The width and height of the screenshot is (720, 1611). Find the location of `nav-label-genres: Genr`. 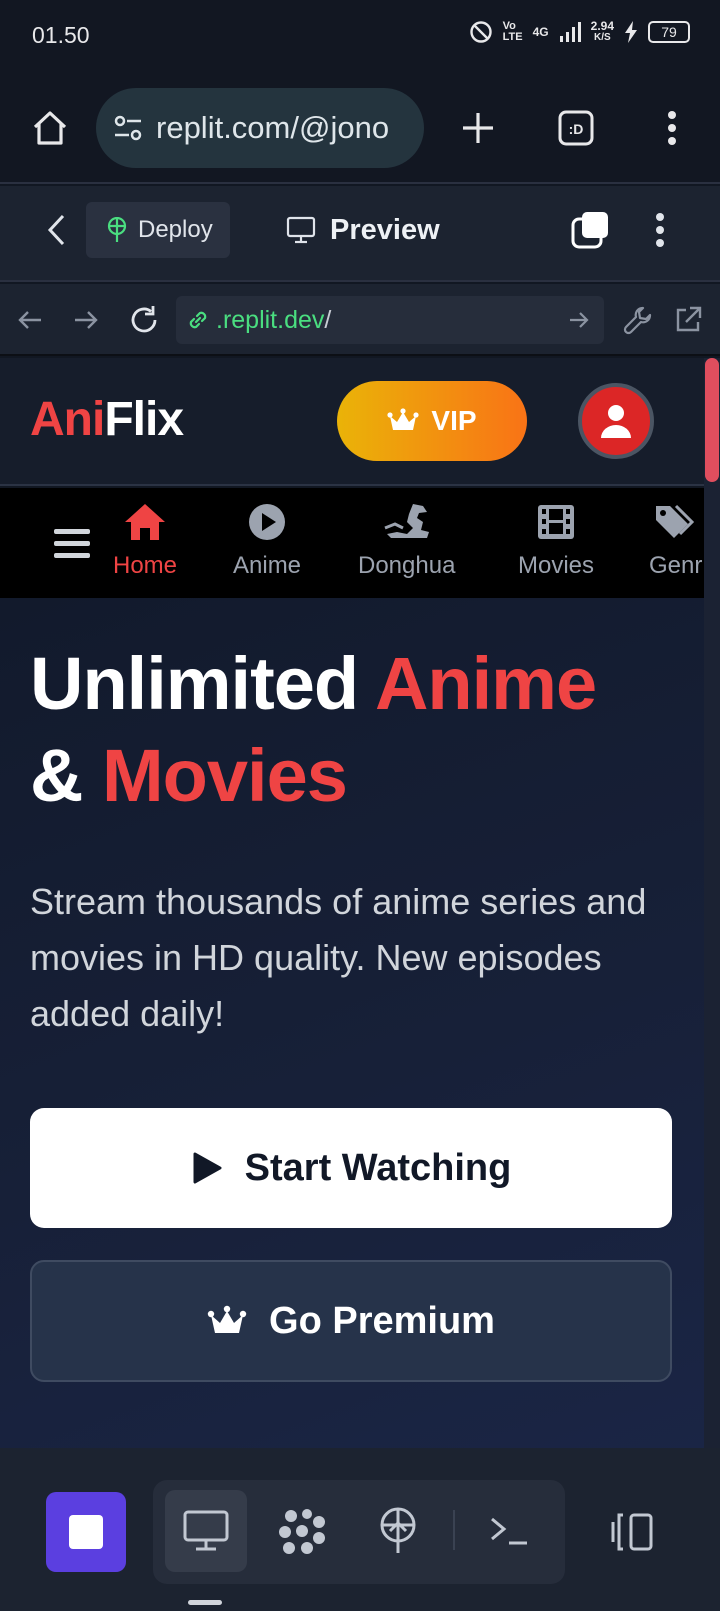

nav-label-genres: Genr is located at coordinates (676, 565).